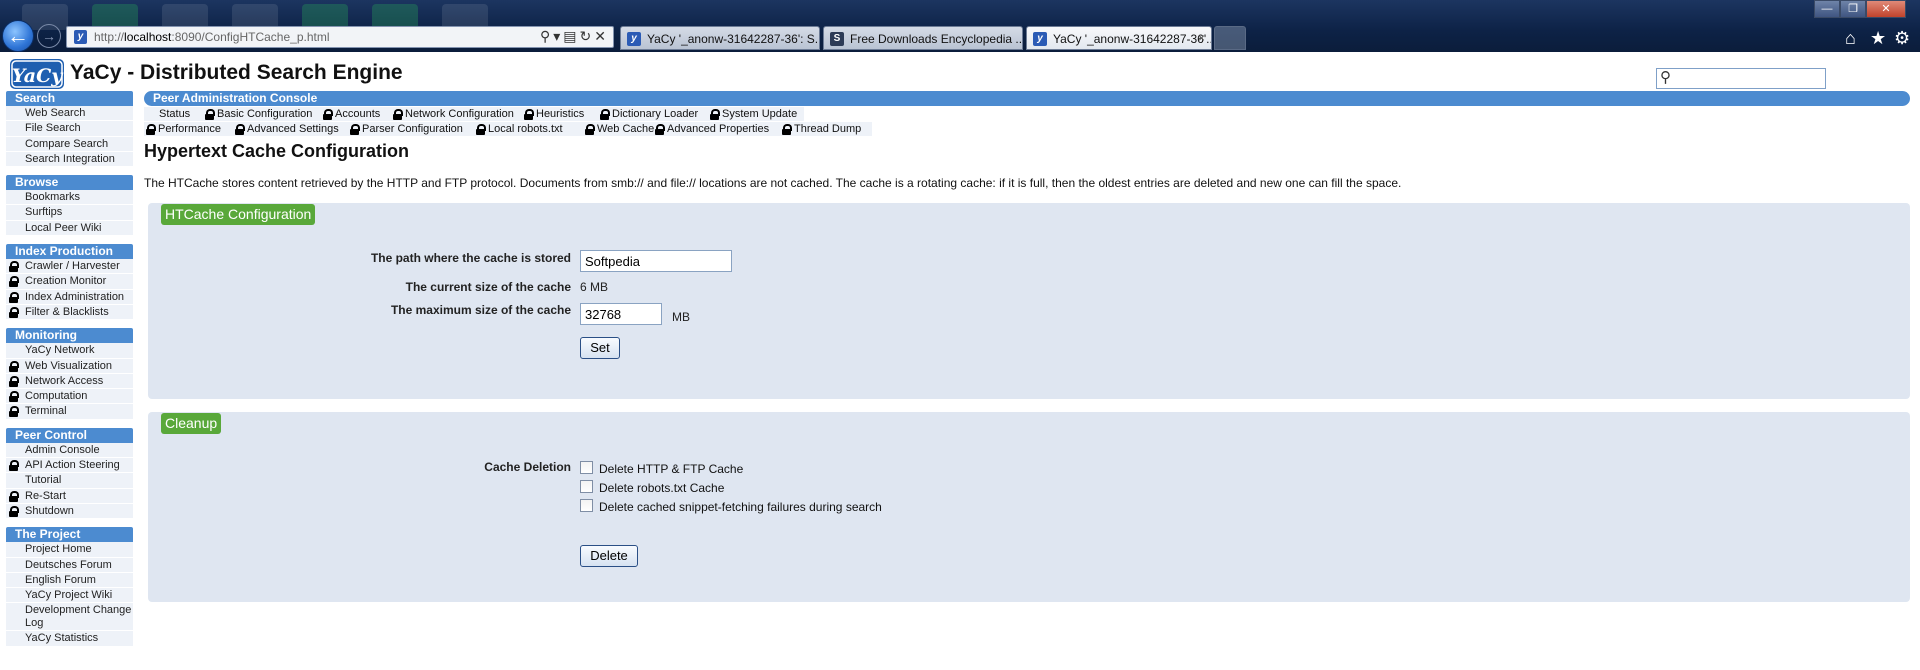 Image resolution: width=1920 pixels, height=670 pixels. What do you see at coordinates (236, 72) in the screenshot?
I see `site-title: YaCy - Distributed Search Engine` at bounding box center [236, 72].